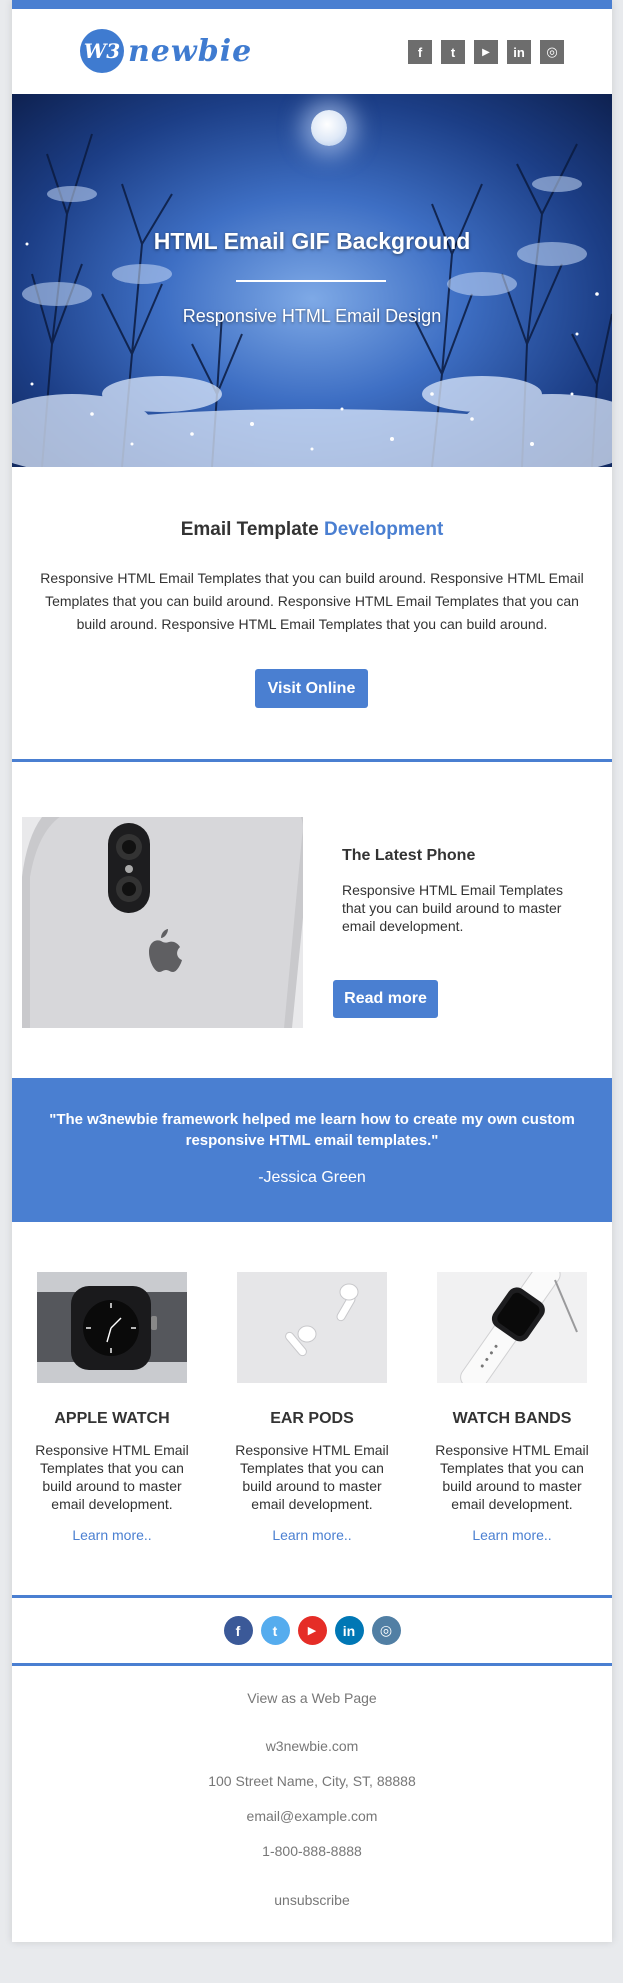 This screenshot has width=623, height=1983. What do you see at coordinates (312, 1900) in the screenshot?
I see `unsubscribe-link: unsubscribe` at bounding box center [312, 1900].